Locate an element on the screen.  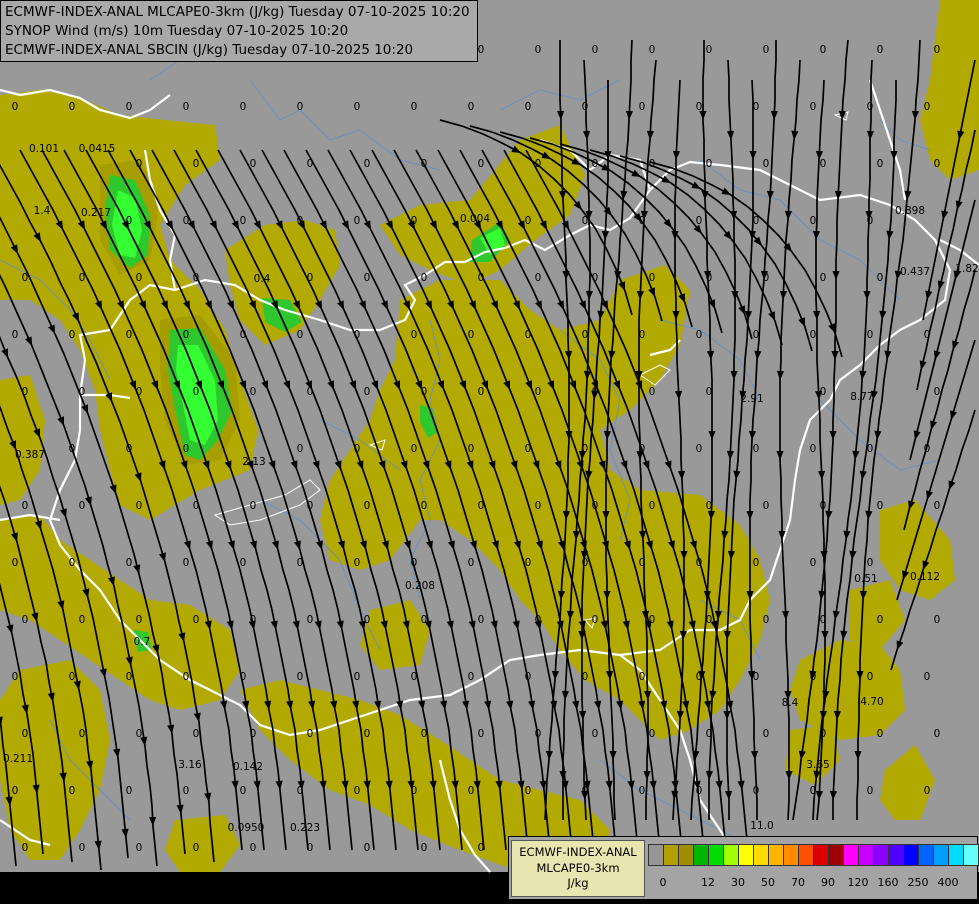
sbcin-value-label: 11.0 is located at coordinates (761, 826).